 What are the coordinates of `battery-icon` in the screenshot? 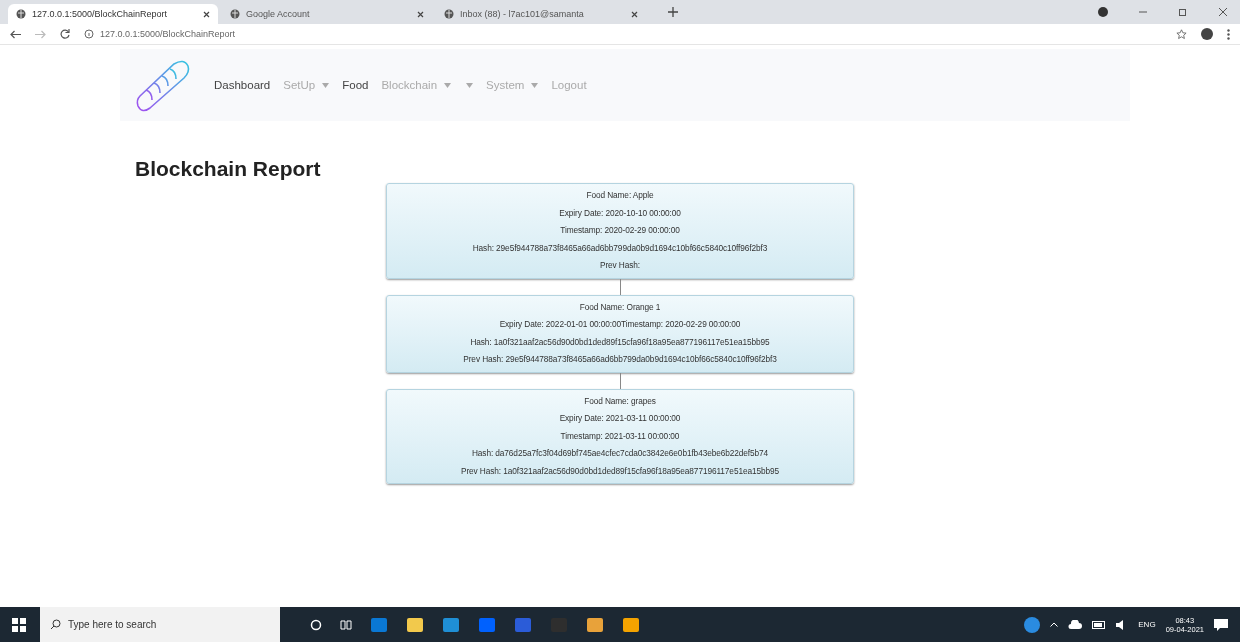 It's located at (1099, 624).